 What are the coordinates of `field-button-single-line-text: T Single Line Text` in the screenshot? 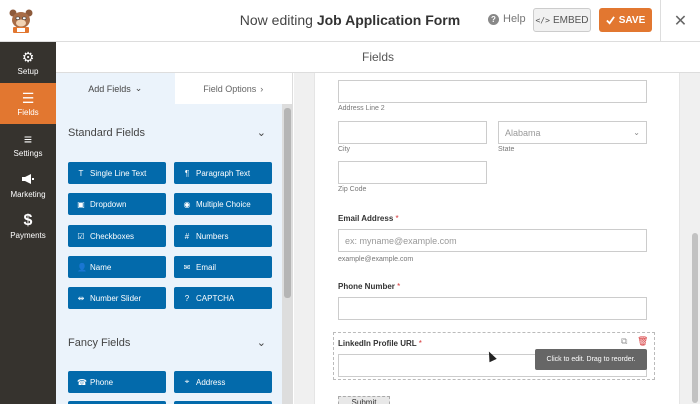 It's located at (117, 173).